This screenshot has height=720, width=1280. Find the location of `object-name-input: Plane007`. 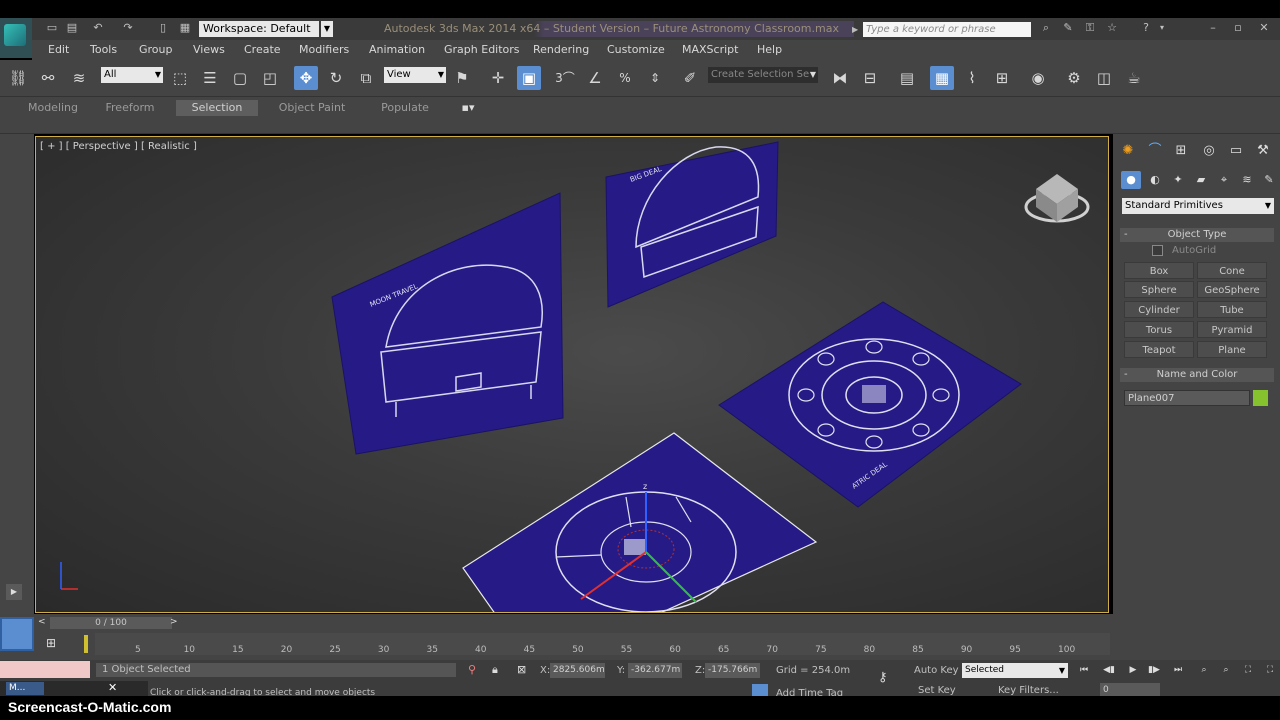

object-name-input: Plane007 is located at coordinates (1187, 398).